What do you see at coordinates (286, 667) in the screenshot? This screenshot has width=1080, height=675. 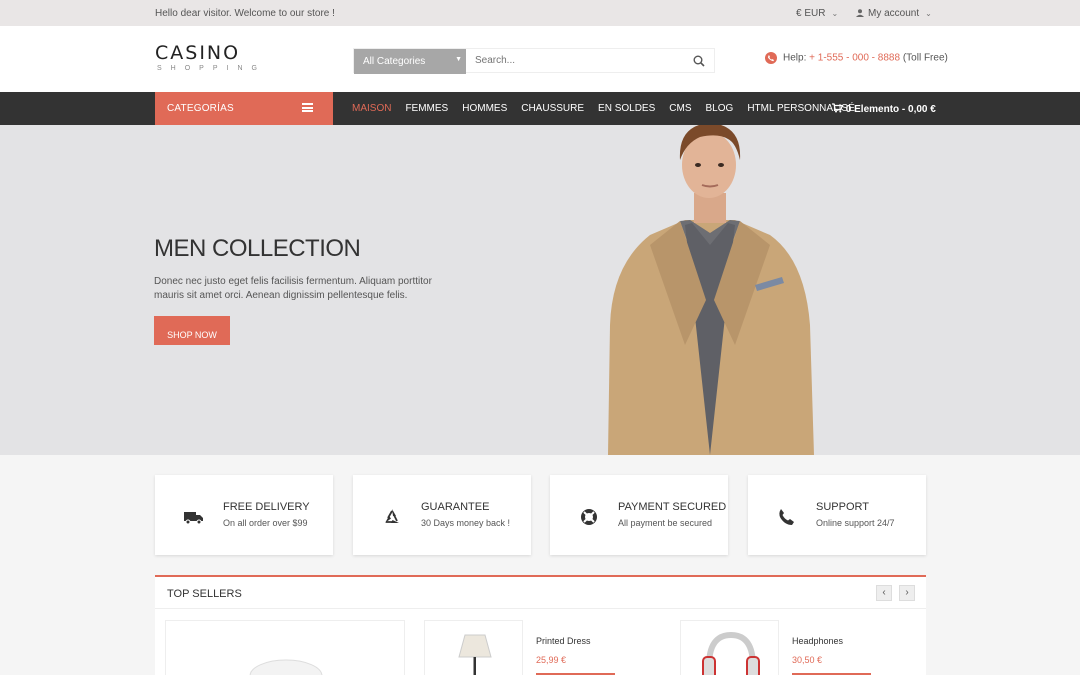 I see `product-thumbnail` at bounding box center [286, 667].